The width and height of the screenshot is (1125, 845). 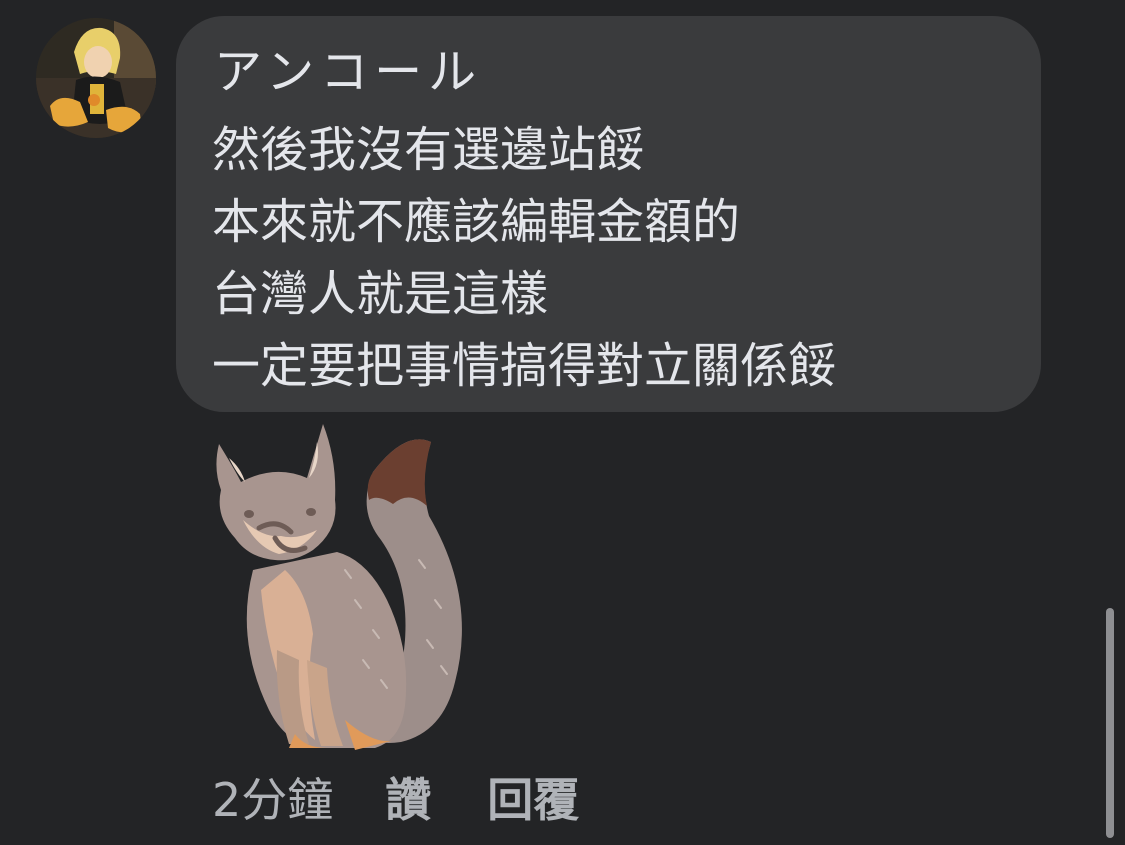 What do you see at coordinates (533, 797) in the screenshot?
I see `reply-button: 回覆` at bounding box center [533, 797].